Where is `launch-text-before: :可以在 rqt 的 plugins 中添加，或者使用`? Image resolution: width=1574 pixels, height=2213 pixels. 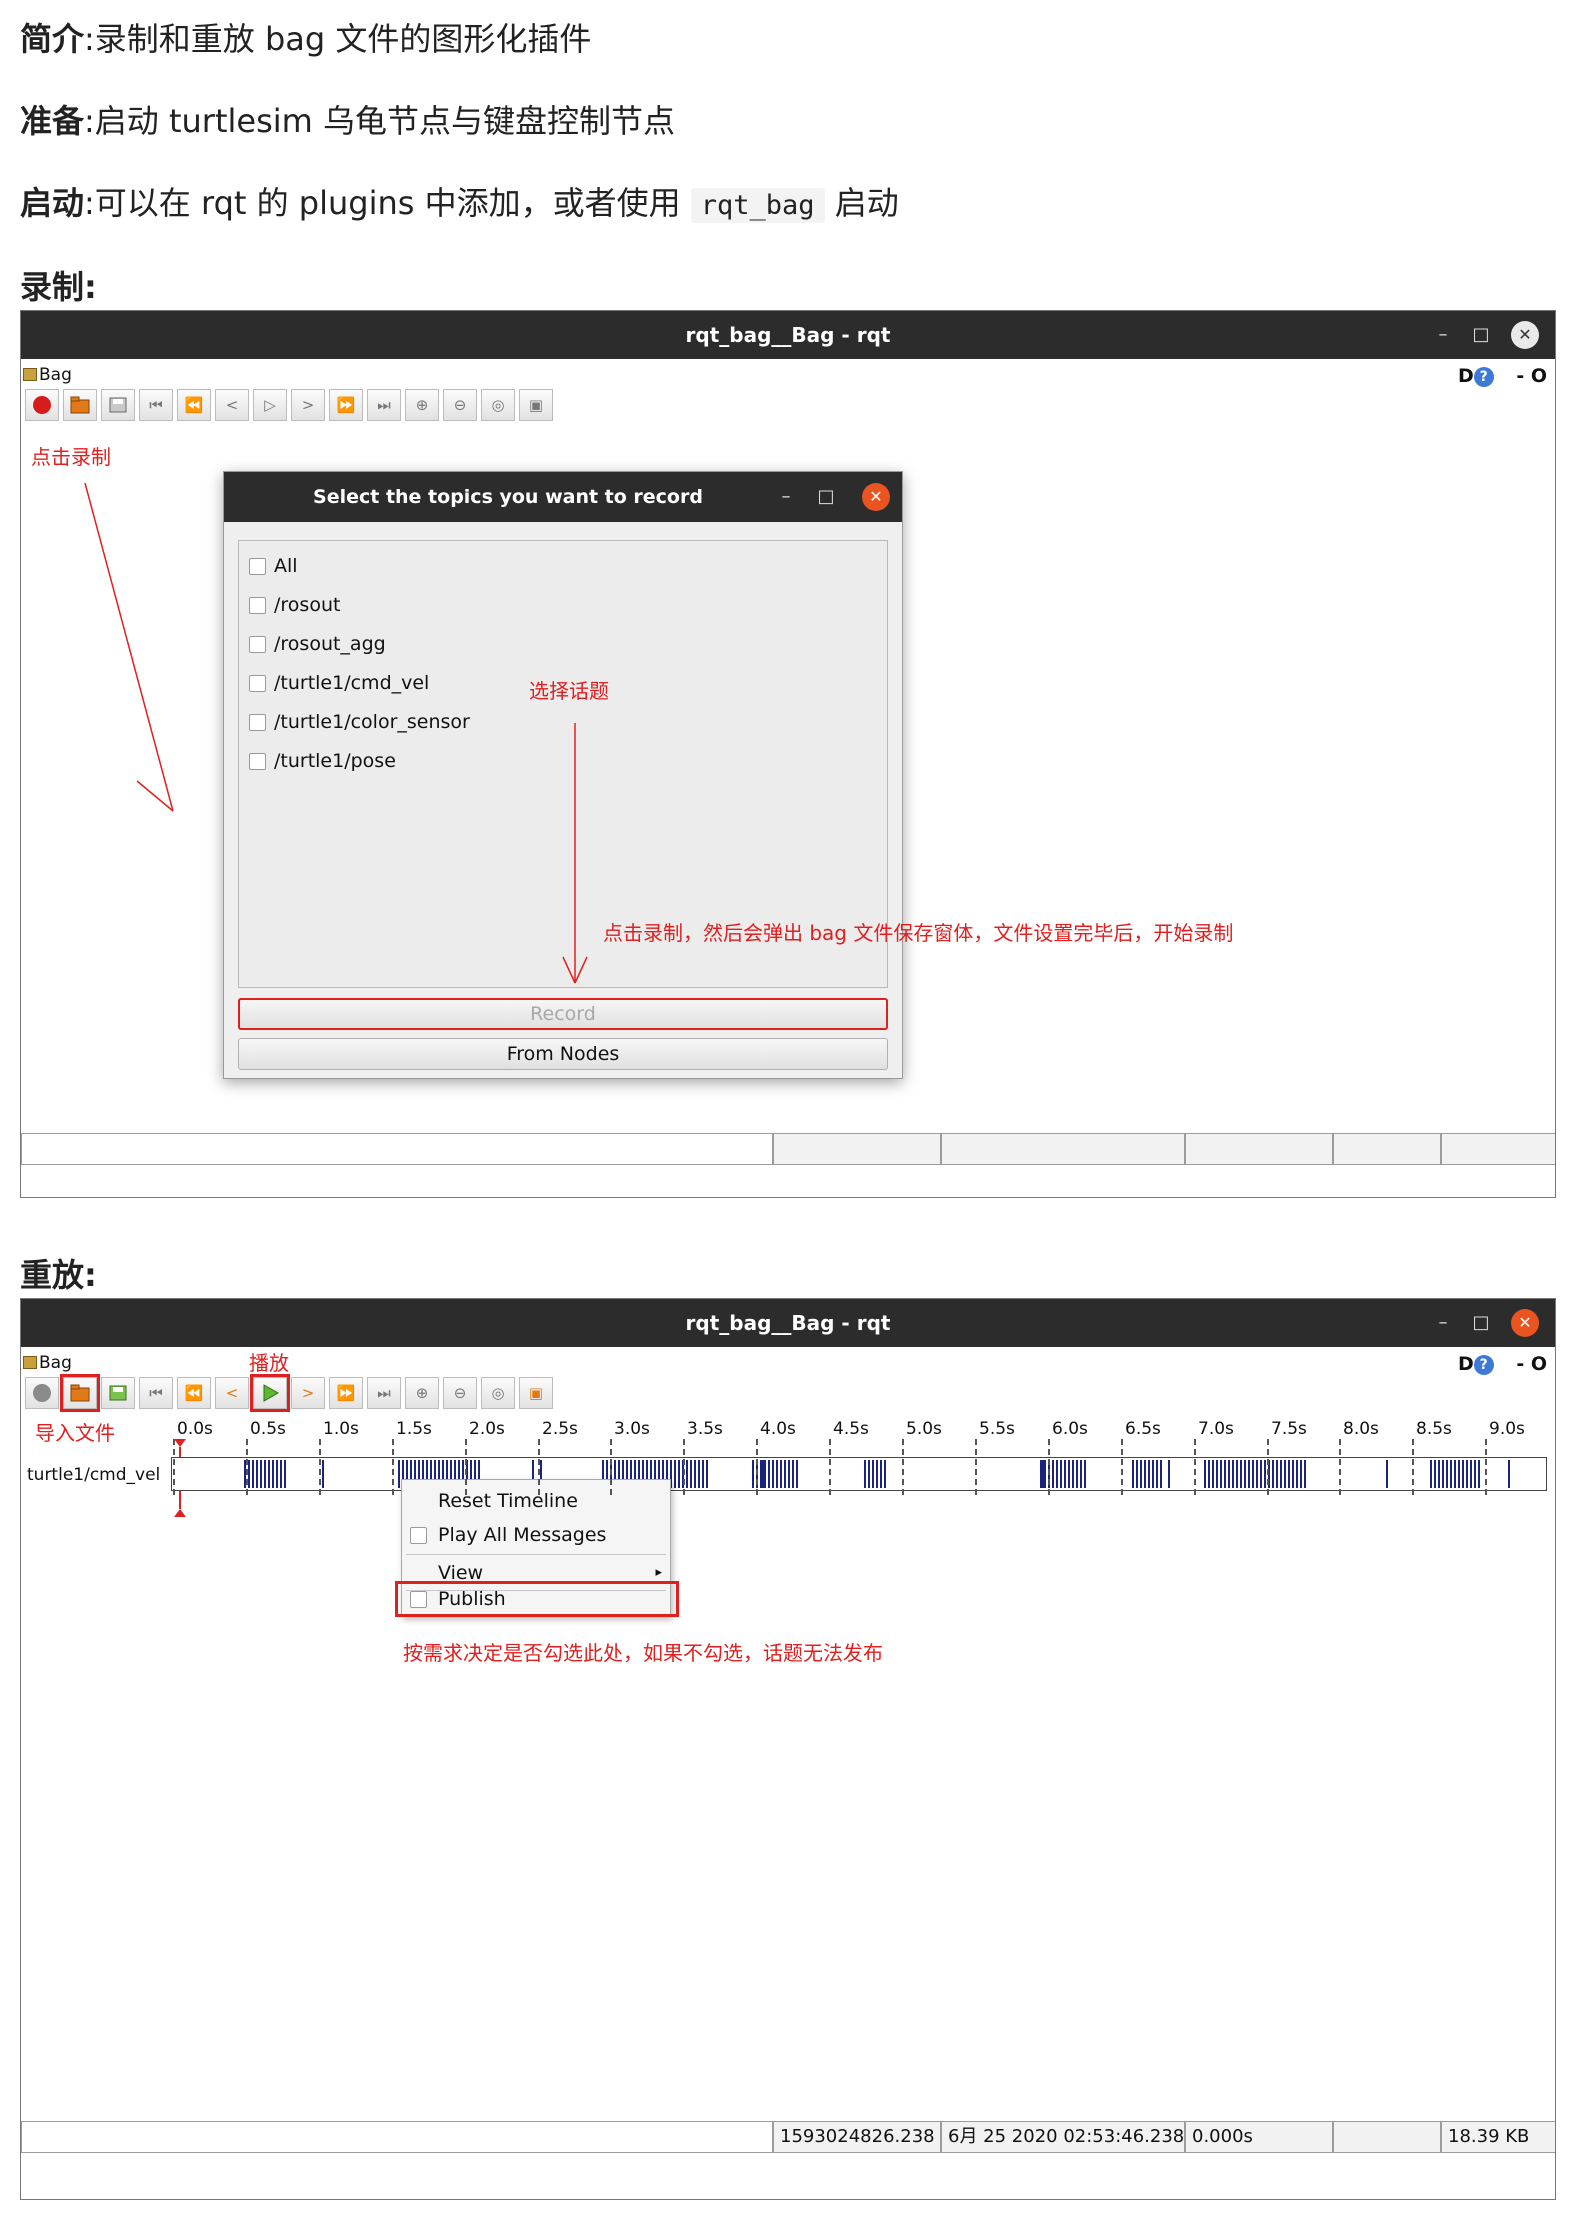 launch-text-before: :可以在 rqt 的 plugins 中添加，或者使用 is located at coordinates (382, 203).